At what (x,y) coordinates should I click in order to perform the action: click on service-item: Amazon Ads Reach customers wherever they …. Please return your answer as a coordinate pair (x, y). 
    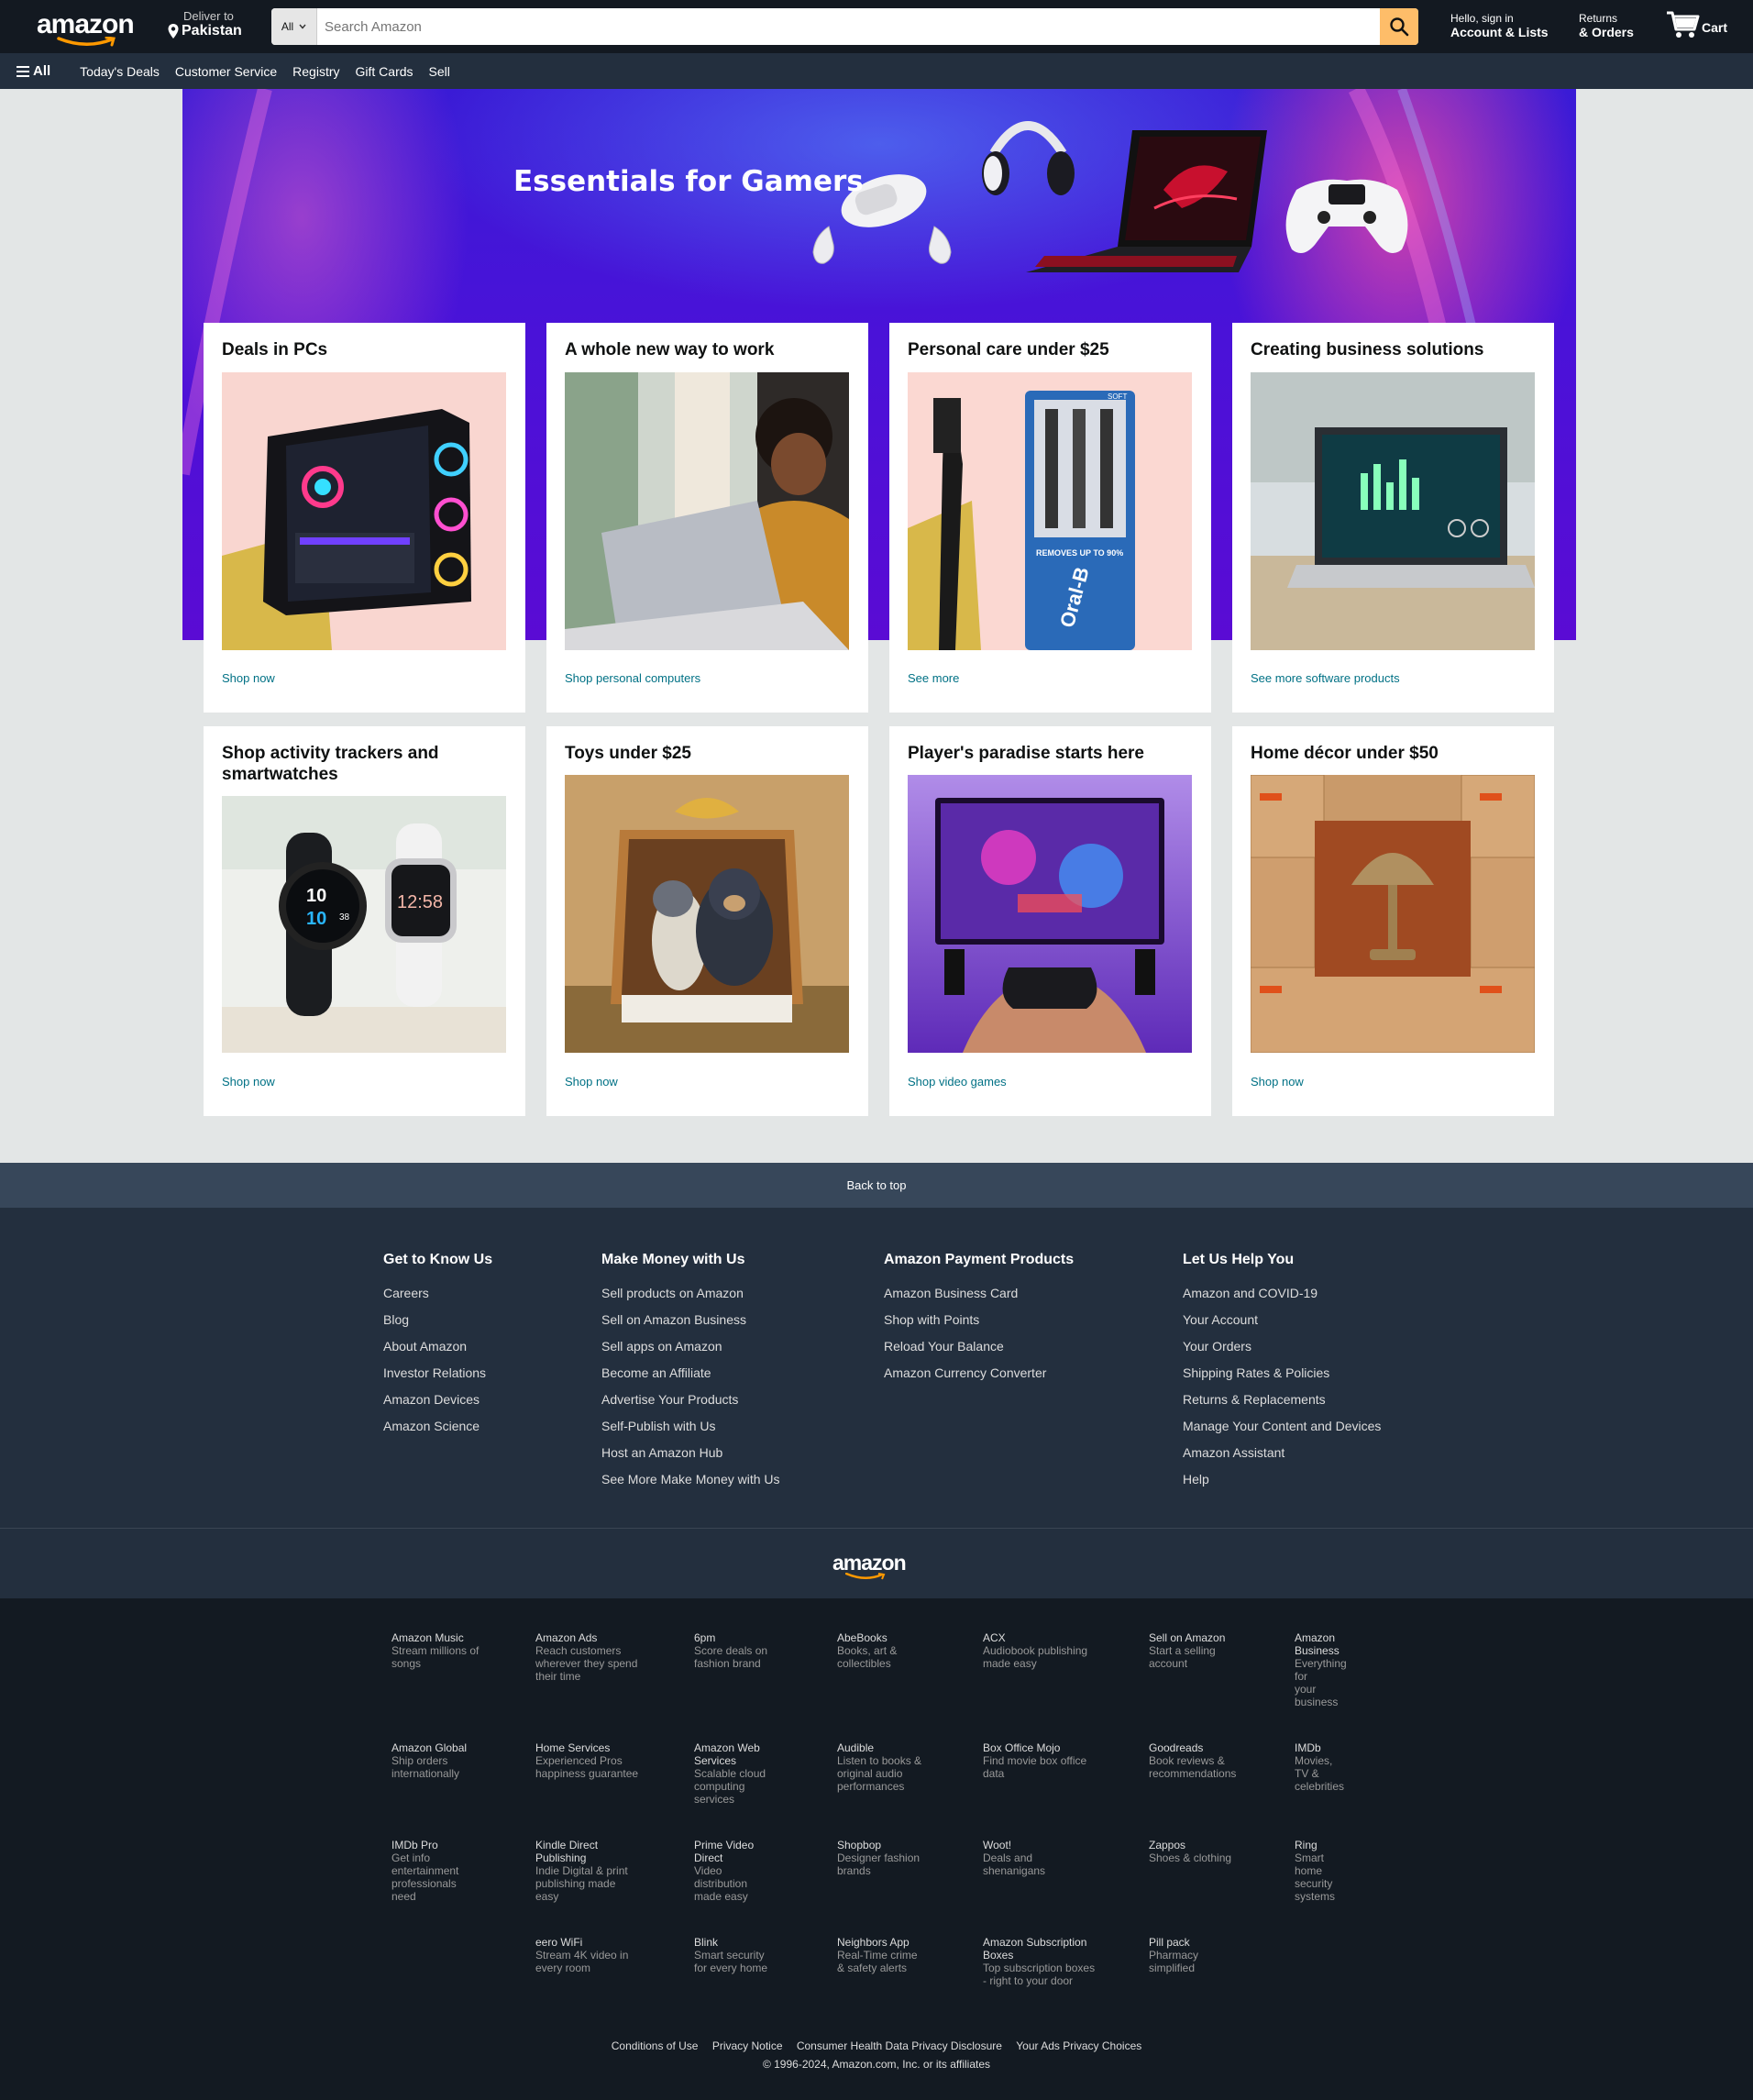
    Looking at the image, I should click on (588, 1657).